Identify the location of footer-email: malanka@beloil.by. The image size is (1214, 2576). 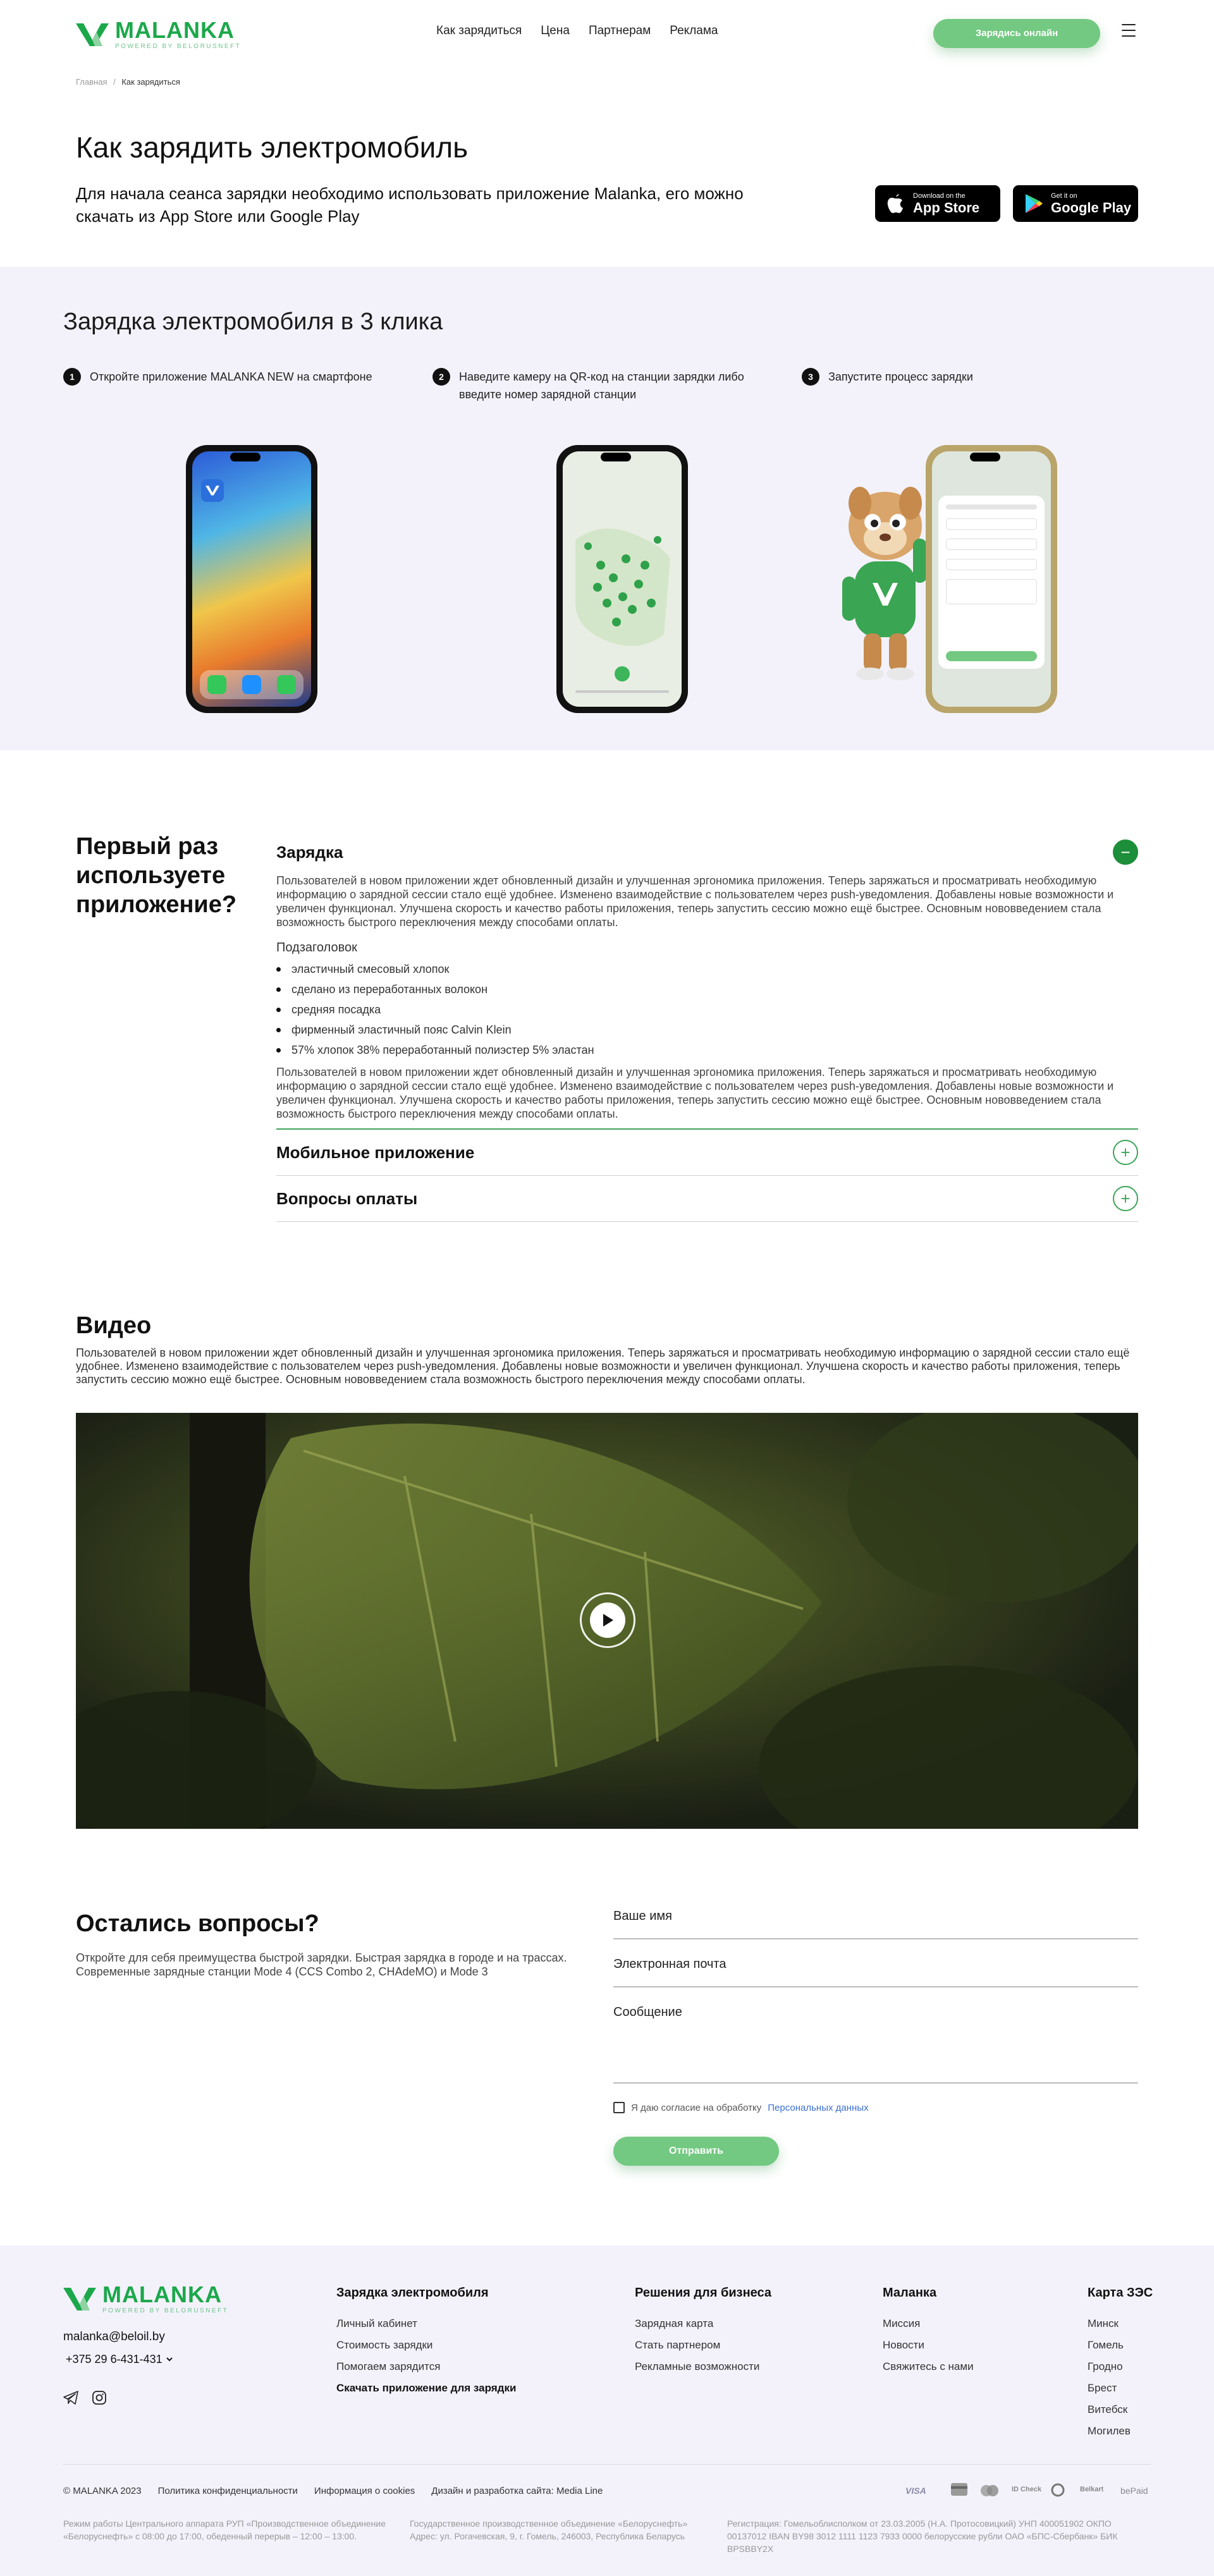
(114, 2337).